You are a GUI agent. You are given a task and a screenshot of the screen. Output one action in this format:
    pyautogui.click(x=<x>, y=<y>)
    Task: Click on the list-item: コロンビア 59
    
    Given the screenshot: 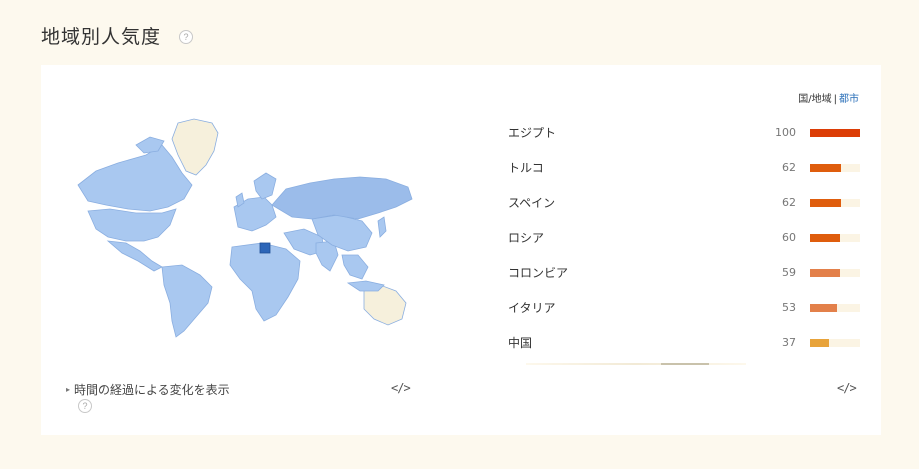 What is the action you would take?
    pyautogui.click(x=684, y=272)
    